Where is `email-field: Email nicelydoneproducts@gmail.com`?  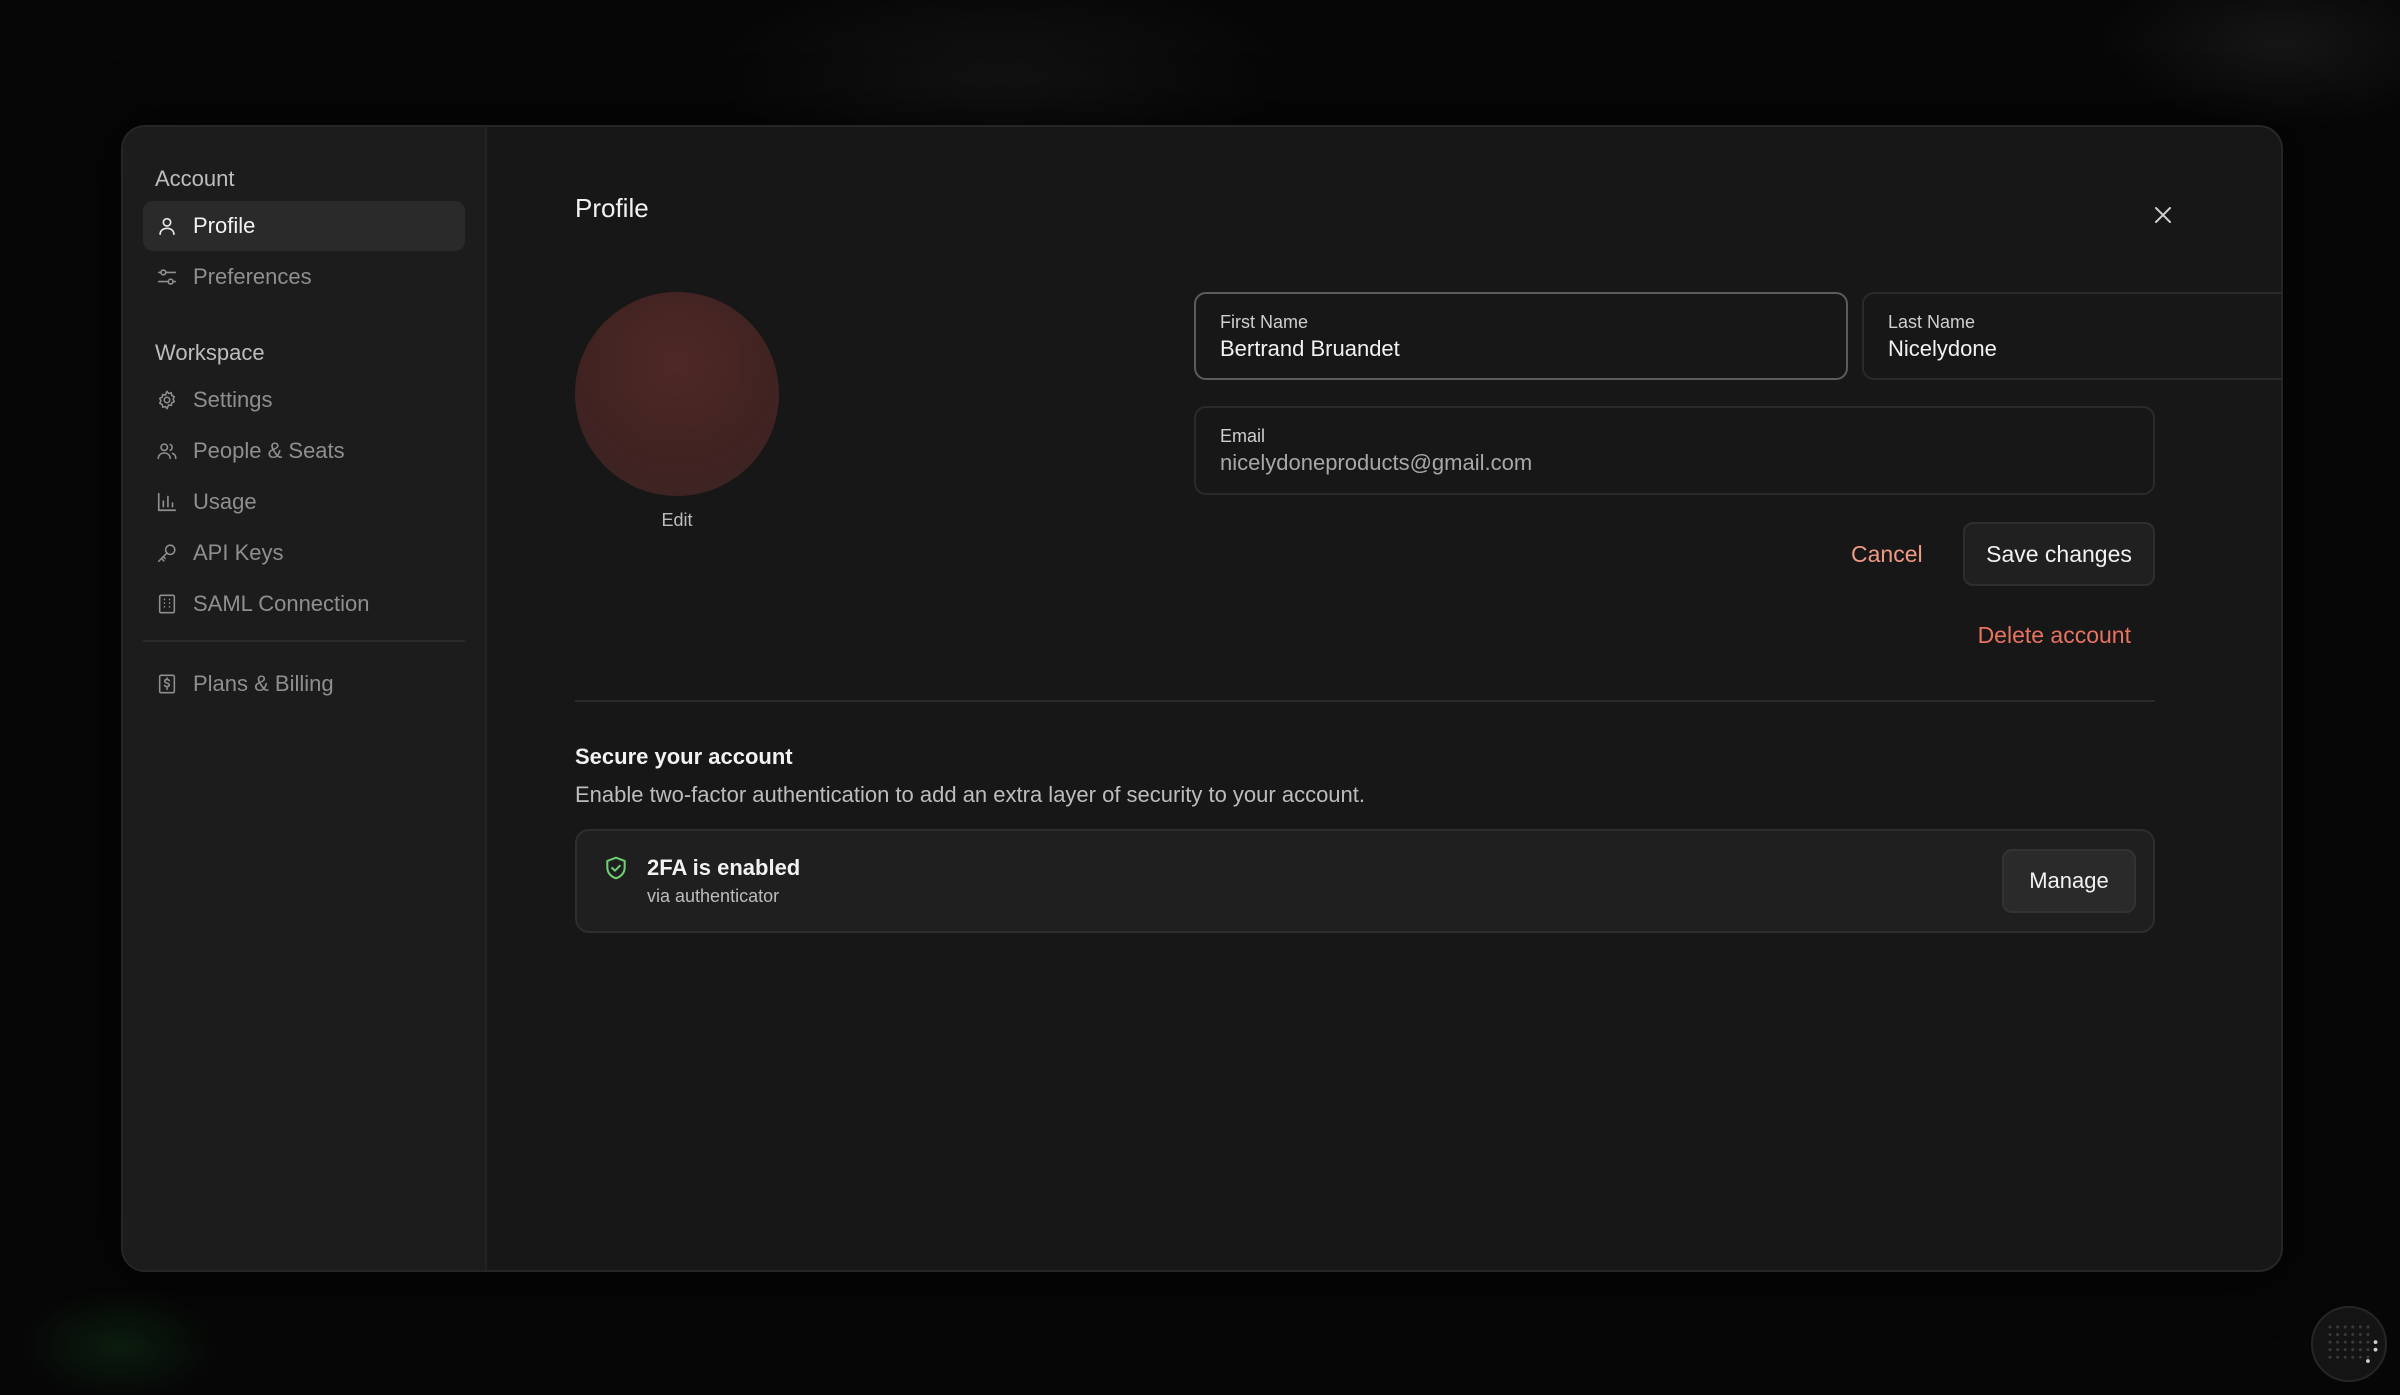
email-field: Email nicelydoneproducts@gmail.com is located at coordinates (1674, 450).